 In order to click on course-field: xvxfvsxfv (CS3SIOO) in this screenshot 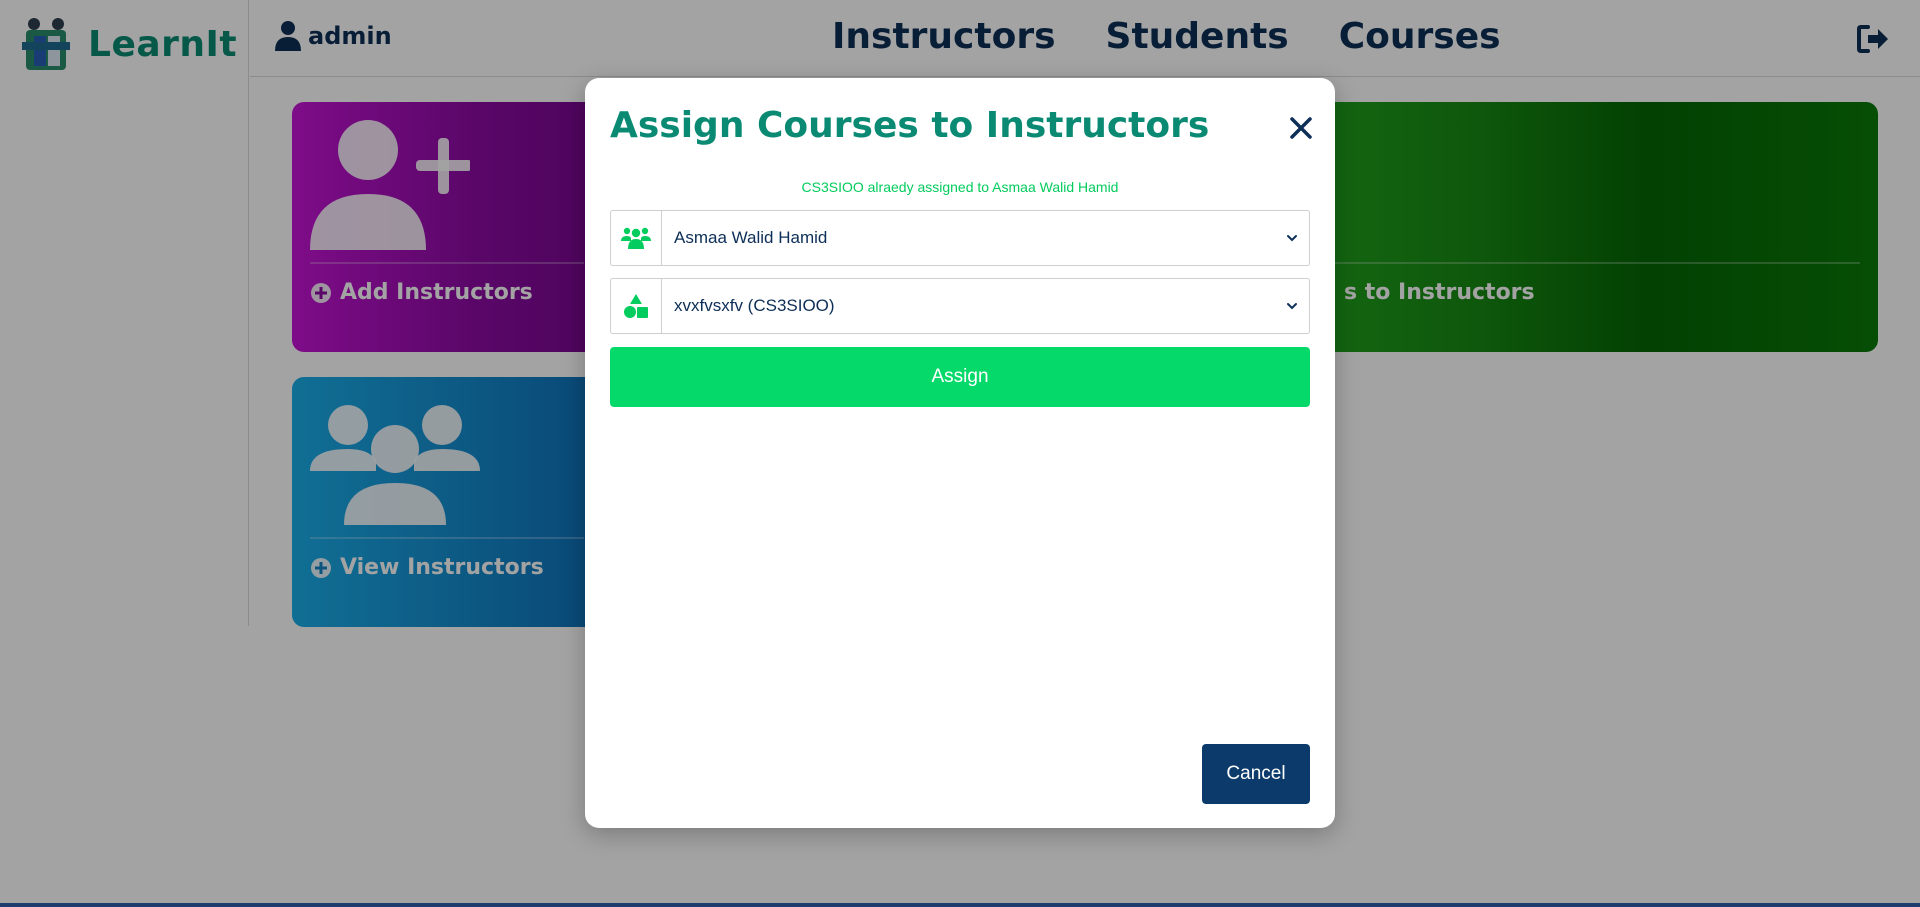, I will do `click(960, 306)`.